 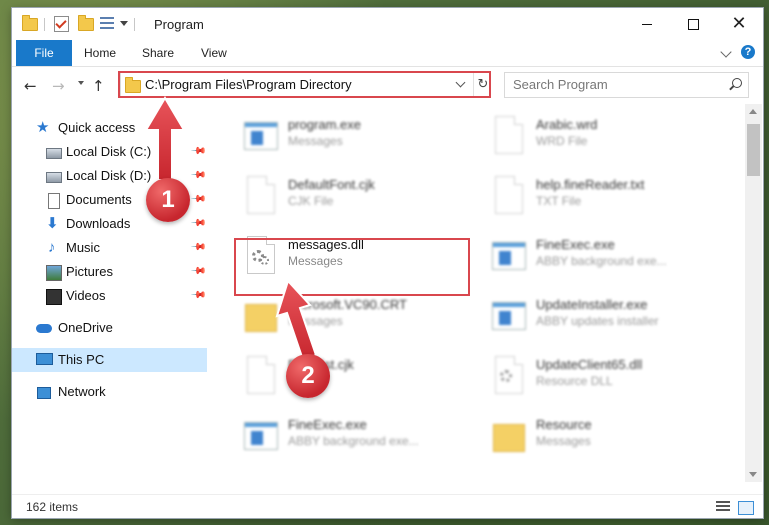 What do you see at coordinates (482, 85) in the screenshot?
I see `refresh-icon: ↻` at bounding box center [482, 85].